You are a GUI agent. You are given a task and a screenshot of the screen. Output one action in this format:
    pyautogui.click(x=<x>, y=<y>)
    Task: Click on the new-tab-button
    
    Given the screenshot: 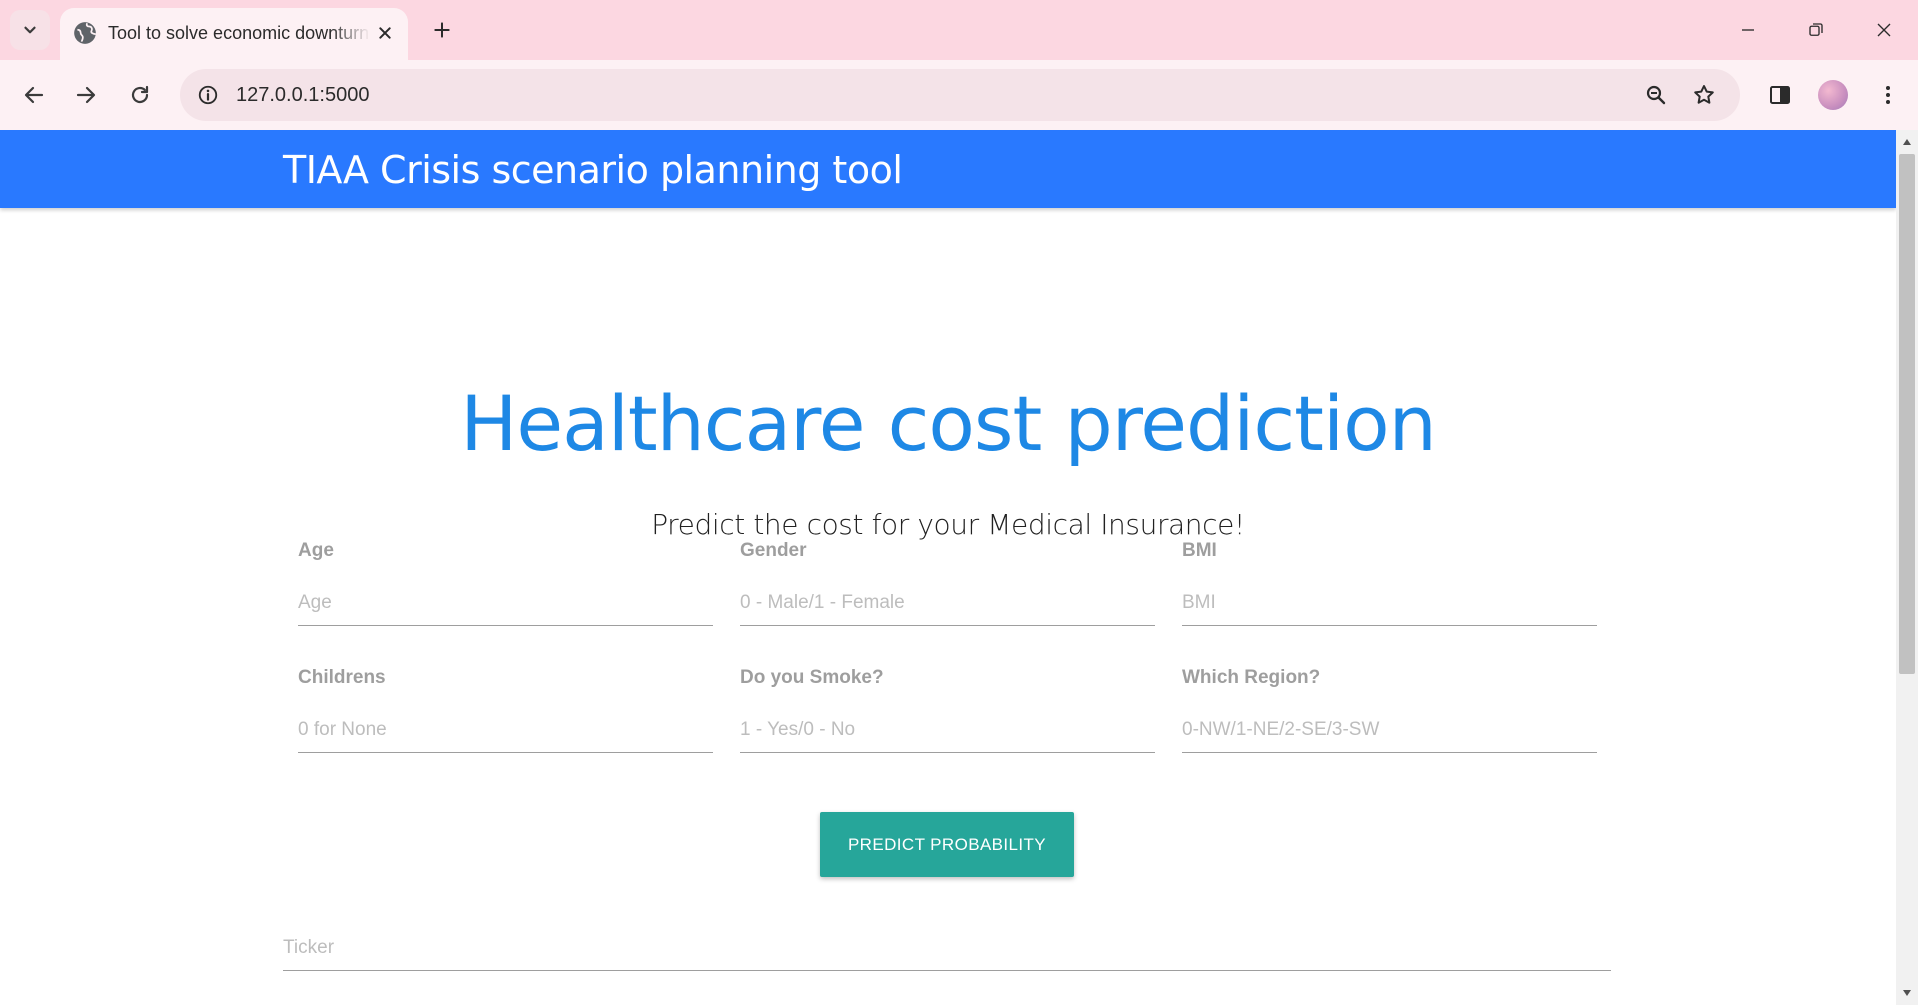 What is the action you would take?
    pyautogui.click(x=442, y=30)
    